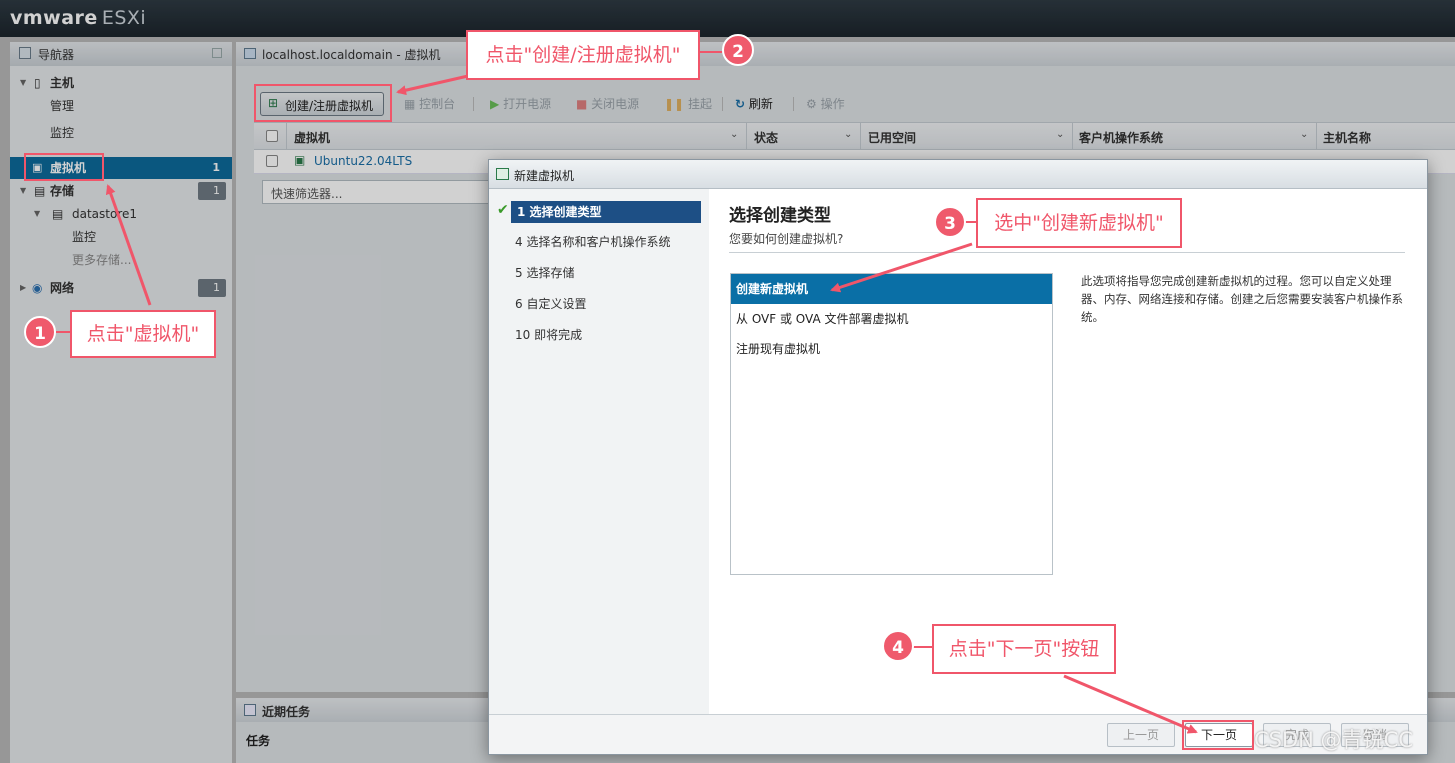  I want to click on refresh-button: ↻ 刷新, so click(754, 103).